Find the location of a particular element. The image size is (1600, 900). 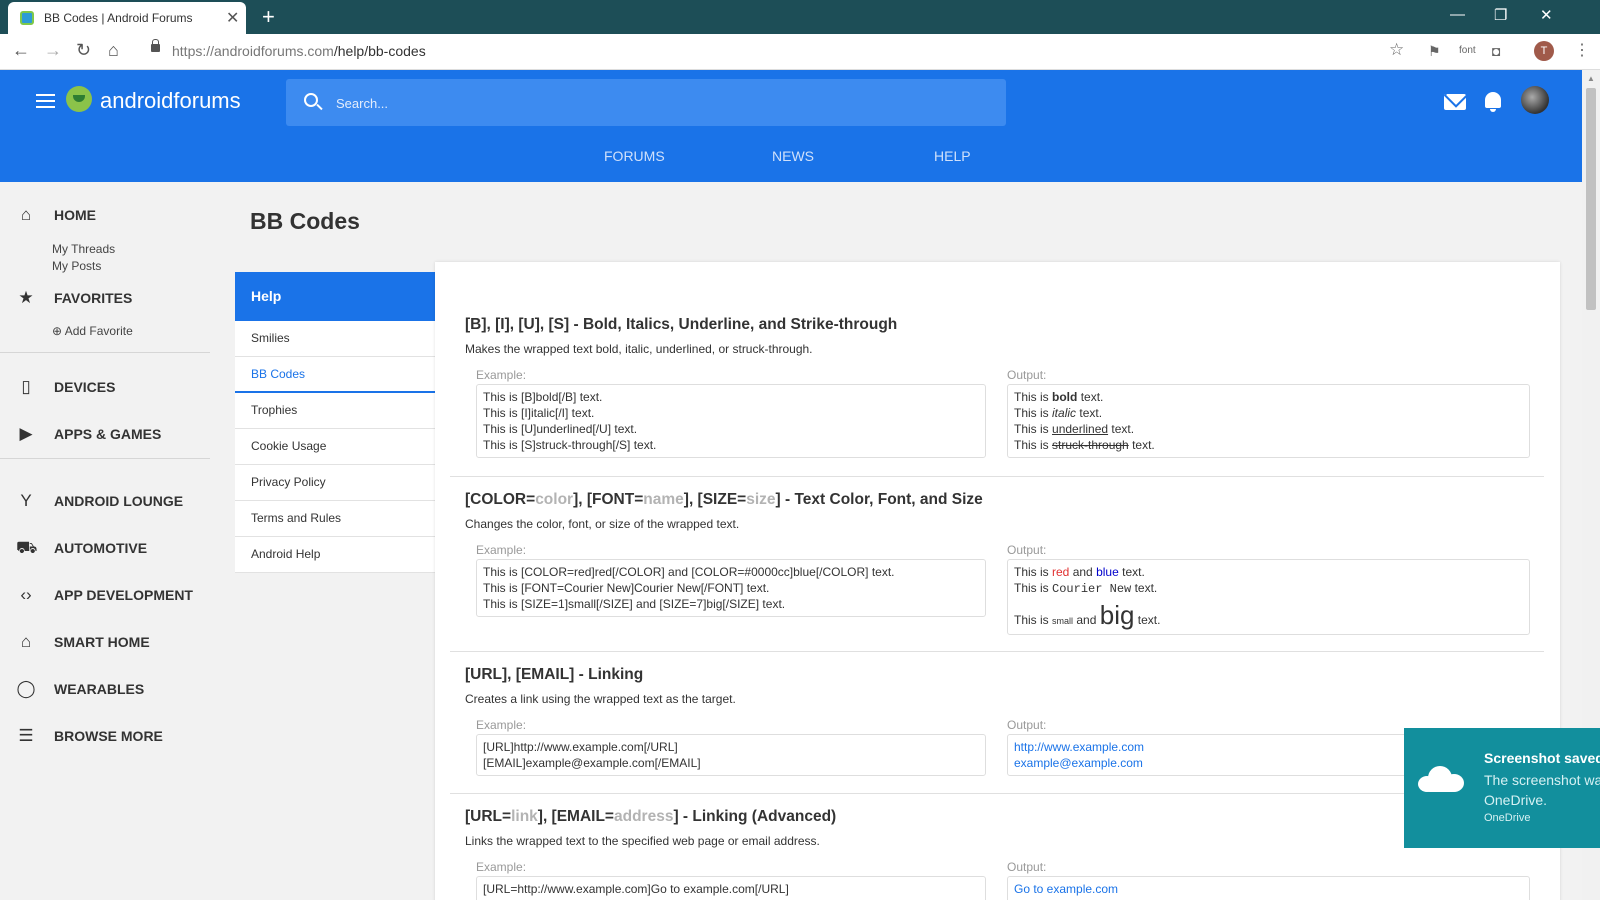

sidebar-item-app-development: ‹› APP DEVELOPMENT is located at coordinates (111, 595).